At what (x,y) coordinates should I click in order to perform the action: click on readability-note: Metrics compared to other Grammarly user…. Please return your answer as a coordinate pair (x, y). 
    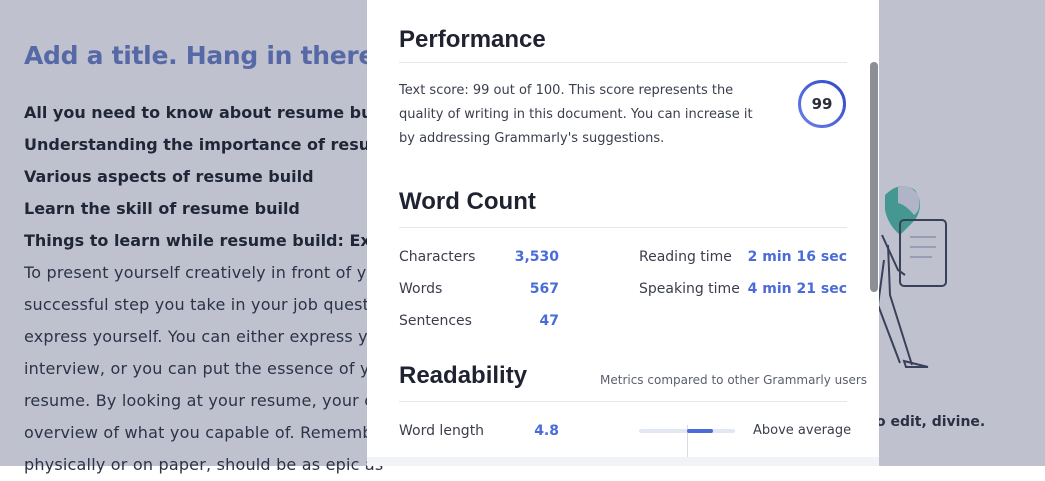
    Looking at the image, I should click on (734, 380).